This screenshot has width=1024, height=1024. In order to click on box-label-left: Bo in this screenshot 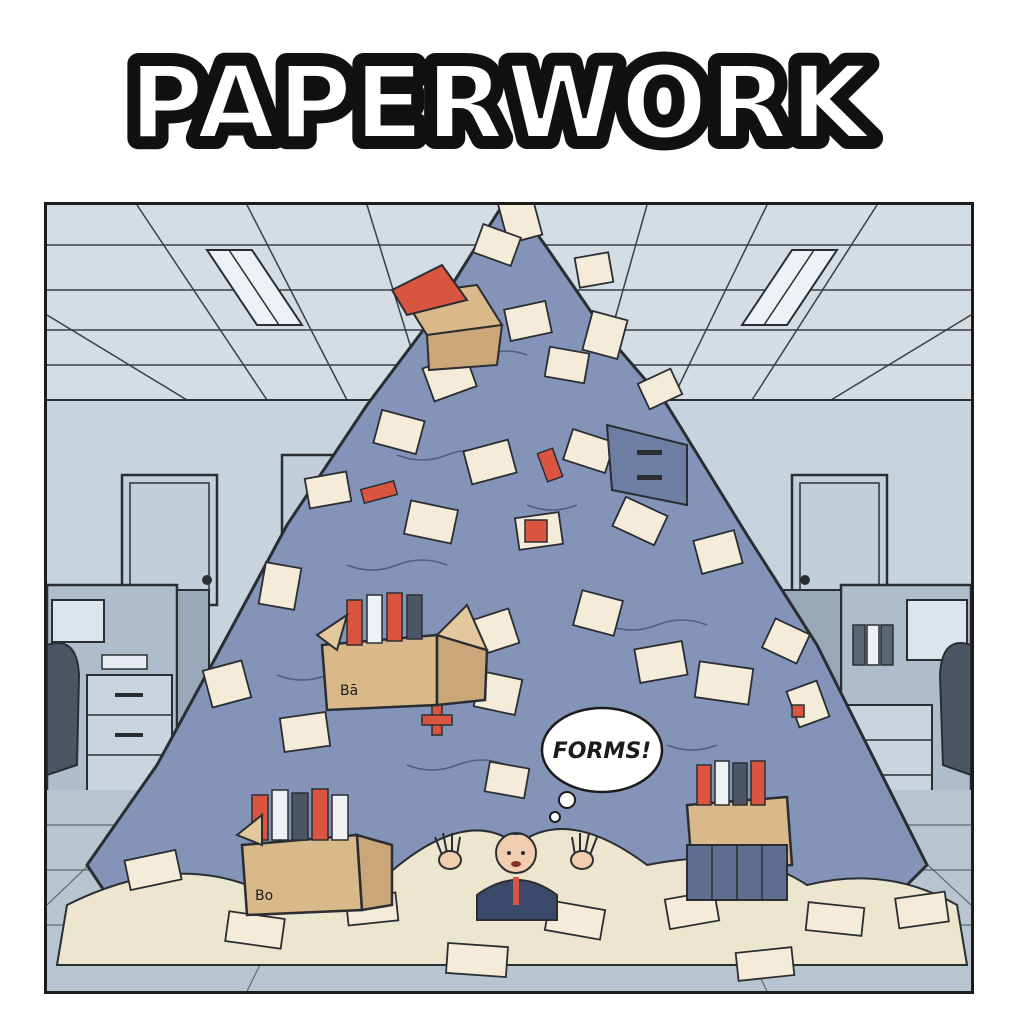, I will do `click(264, 896)`.